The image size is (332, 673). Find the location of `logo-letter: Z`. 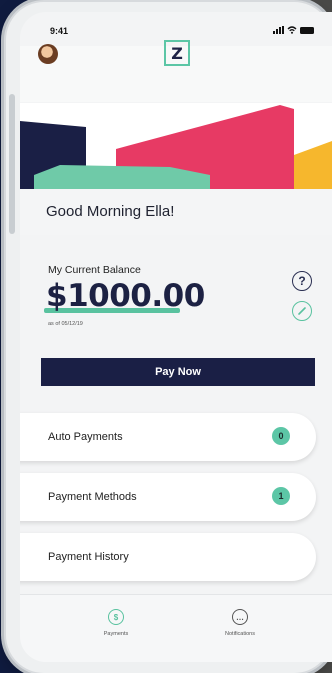

logo-letter: Z is located at coordinates (177, 53).